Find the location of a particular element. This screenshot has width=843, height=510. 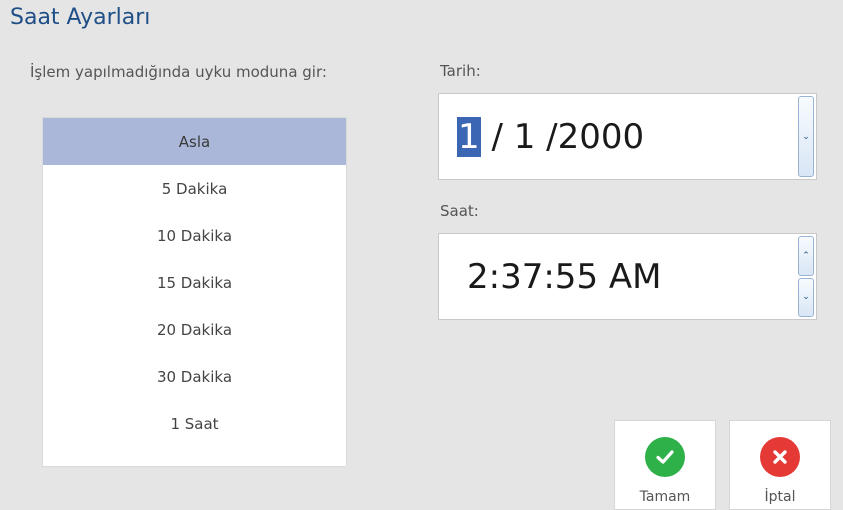

x-mark-icon is located at coordinates (780, 457).